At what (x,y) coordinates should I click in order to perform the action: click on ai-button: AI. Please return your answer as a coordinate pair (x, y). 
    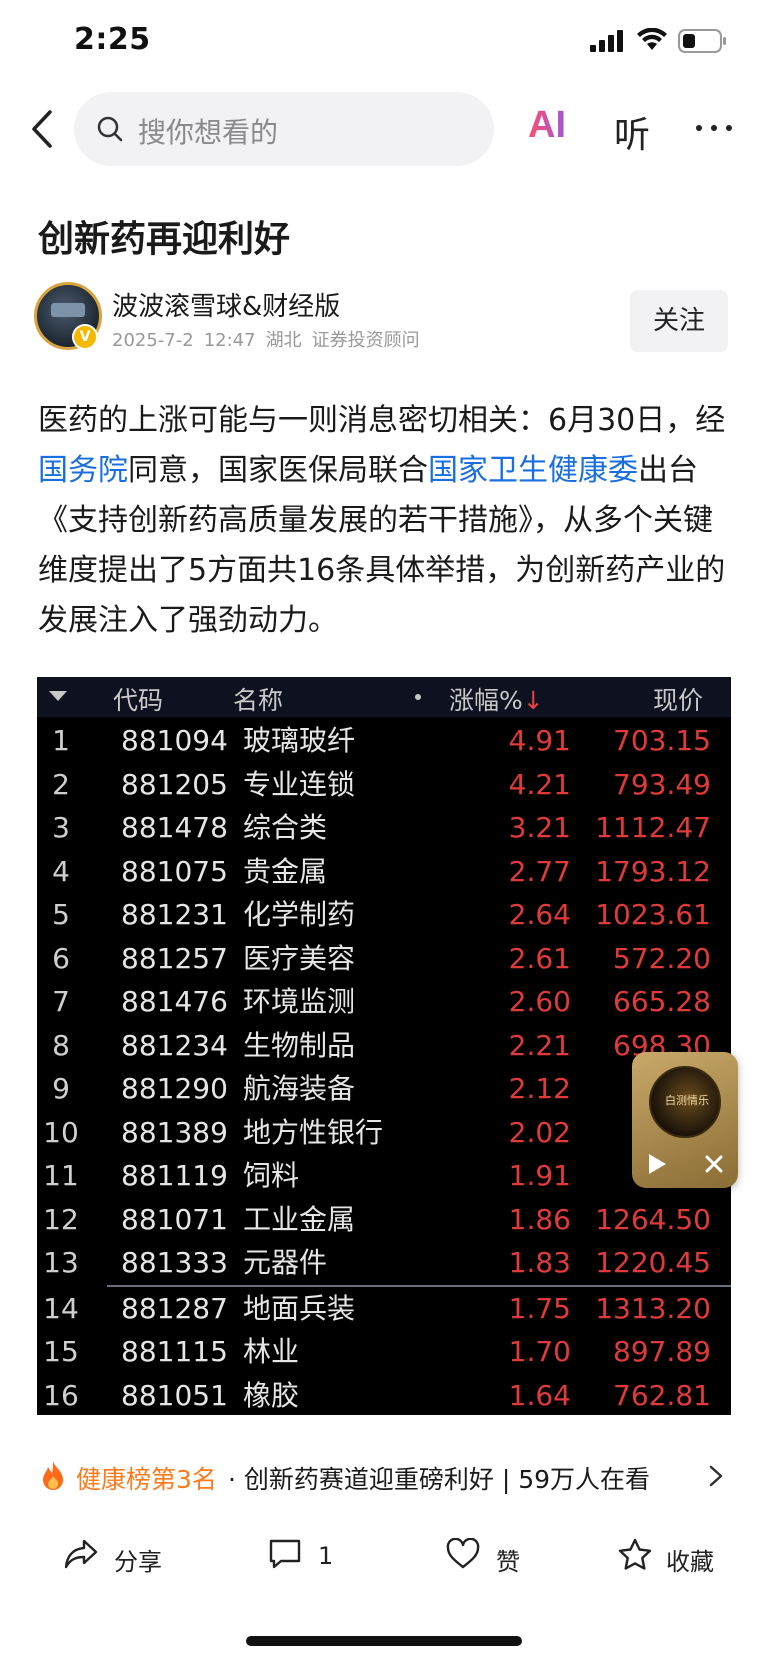
    Looking at the image, I should click on (554, 129).